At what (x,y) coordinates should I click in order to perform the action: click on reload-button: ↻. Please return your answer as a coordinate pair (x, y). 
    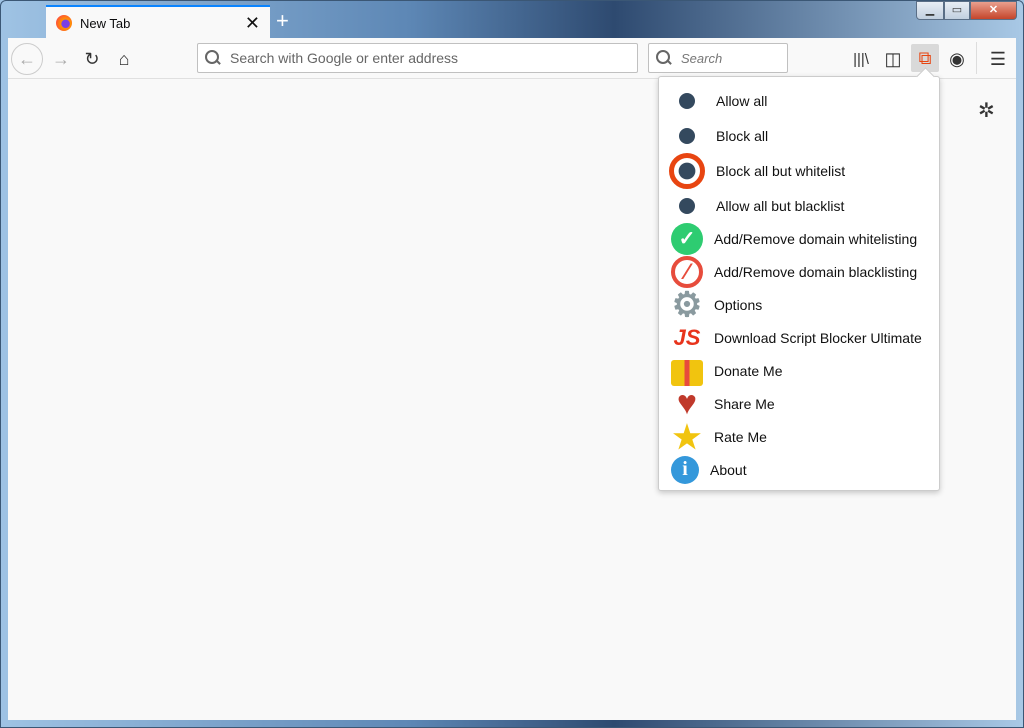
    Looking at the image, I should click on (92, 59).